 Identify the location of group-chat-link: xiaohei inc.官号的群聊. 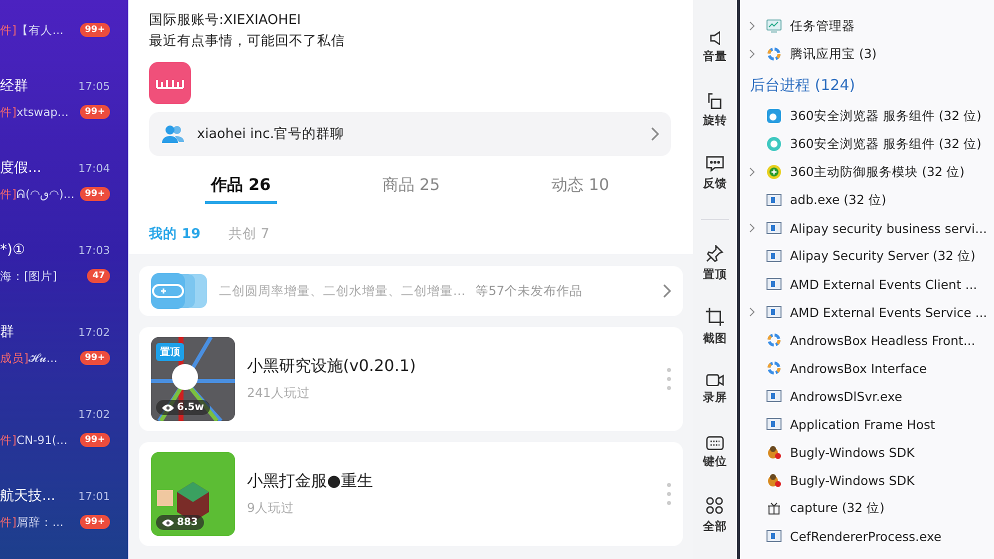
(410, 134).